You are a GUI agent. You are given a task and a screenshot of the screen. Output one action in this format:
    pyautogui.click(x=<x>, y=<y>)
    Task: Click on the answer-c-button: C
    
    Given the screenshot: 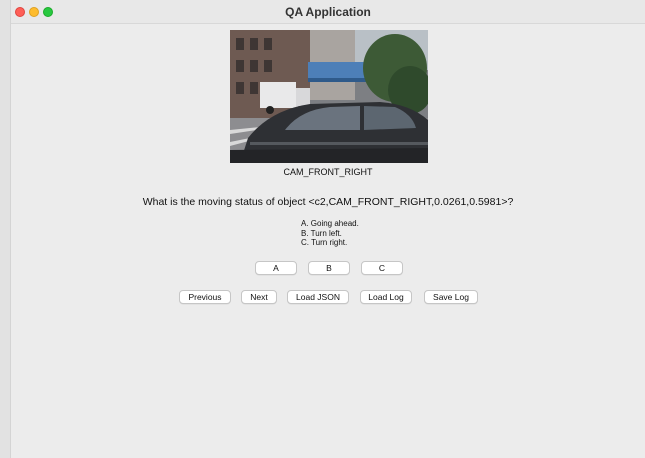 What is the action you would take?
    pyautogui.click(x=382, y=268)
    